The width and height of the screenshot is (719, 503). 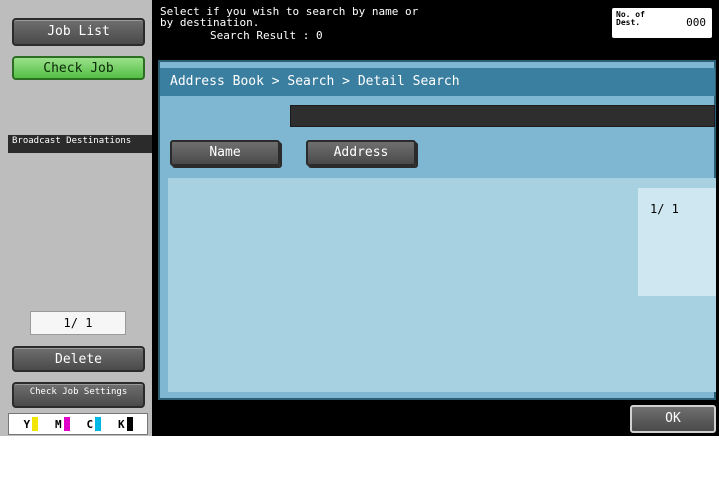 I want to click on date-time: 10/08/2008 20:19 Memory 100%, so click(x=219, y=458).